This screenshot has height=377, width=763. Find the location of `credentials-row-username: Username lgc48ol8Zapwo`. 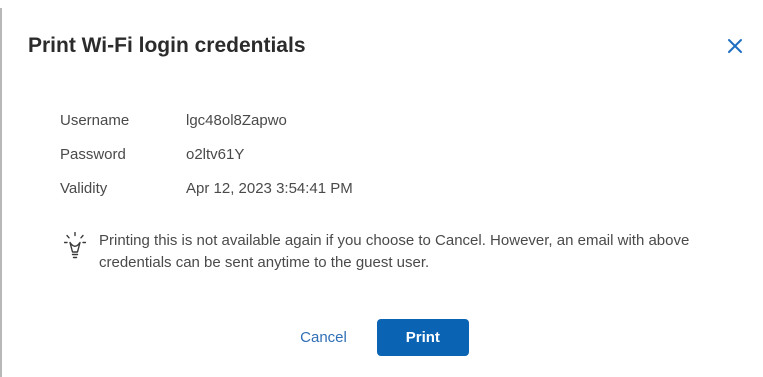

credentials-row-username: Username lgc48ol8Zapwo is located at coordinates (206, 129).